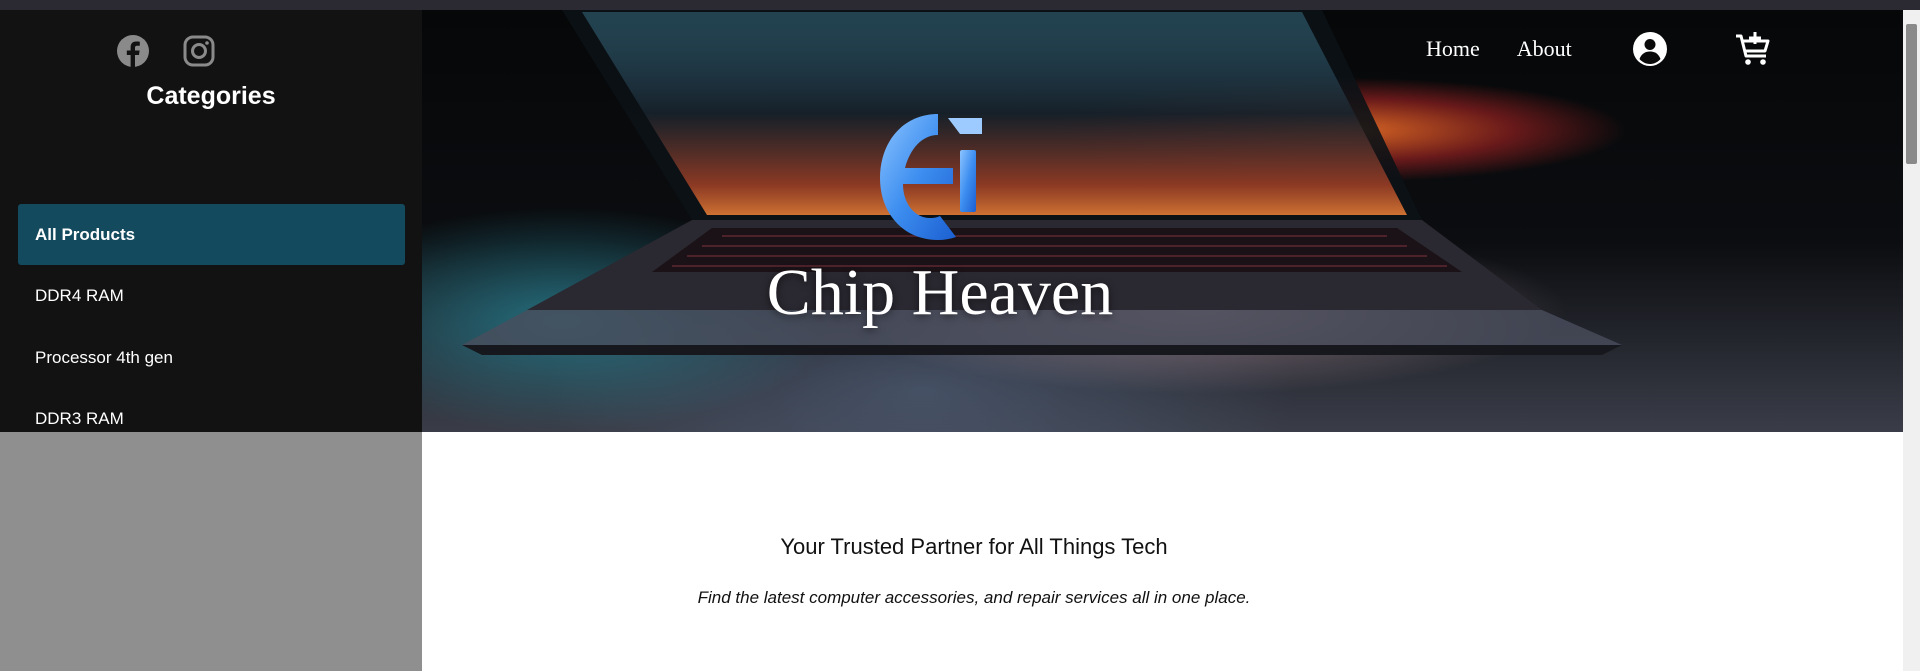 The height and width of the screenshot is (671, 1920). What do you see at coordinates (960, 5) in the screenshot?
I see `window-top-strip` at bounding box center [960, 5].